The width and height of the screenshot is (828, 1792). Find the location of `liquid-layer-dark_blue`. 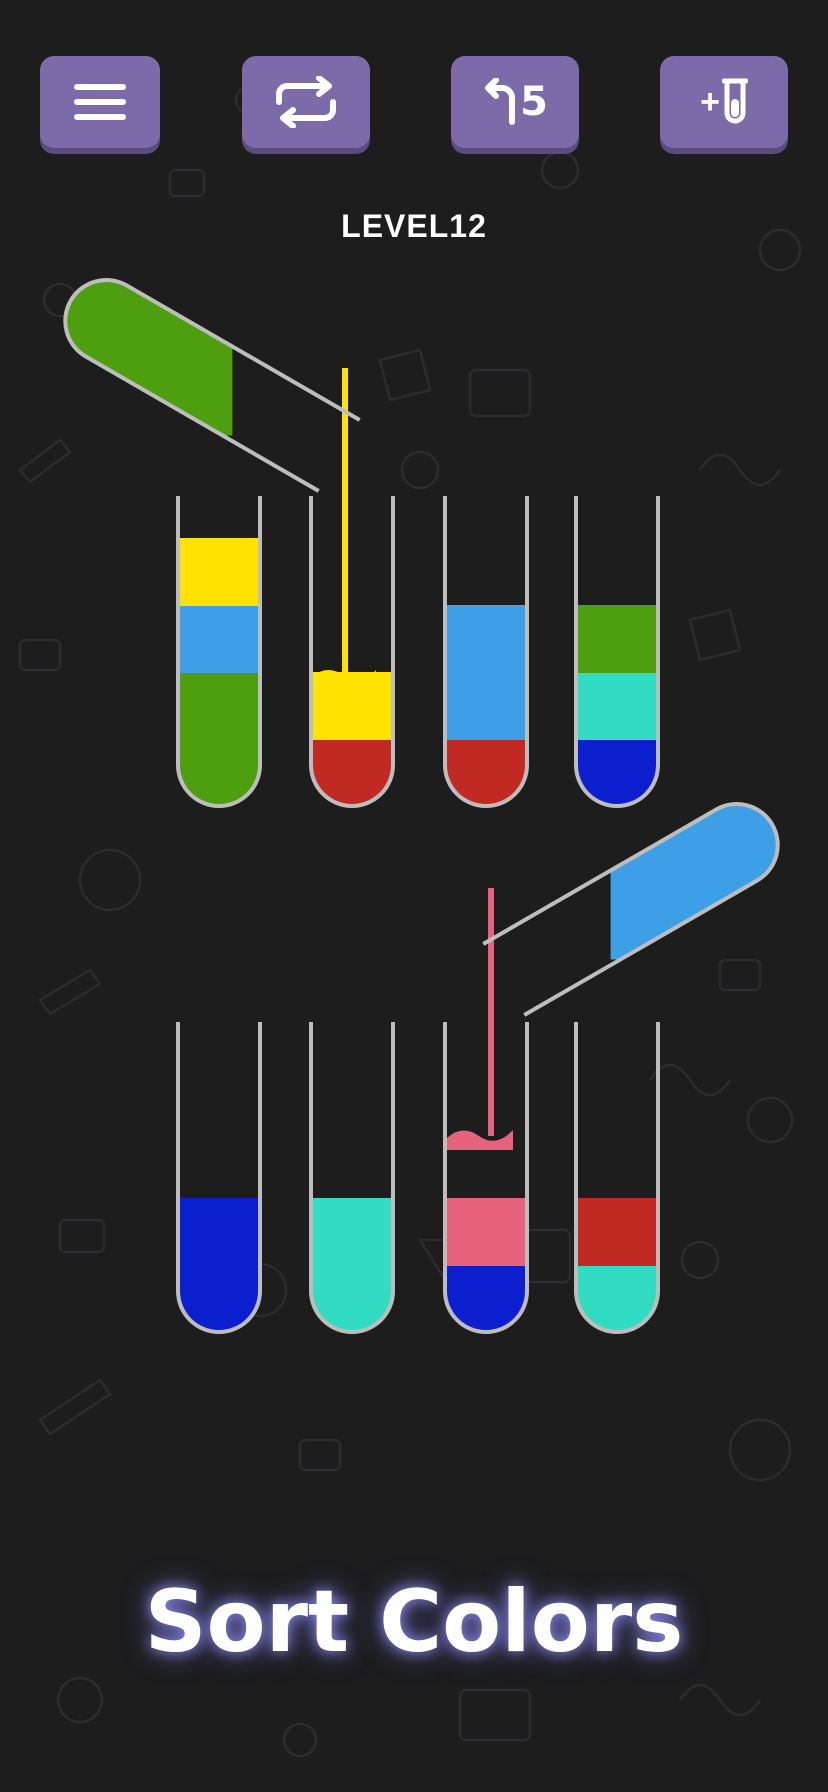

liquid-layer-dark_blue is located at coordinates (219, 1232).